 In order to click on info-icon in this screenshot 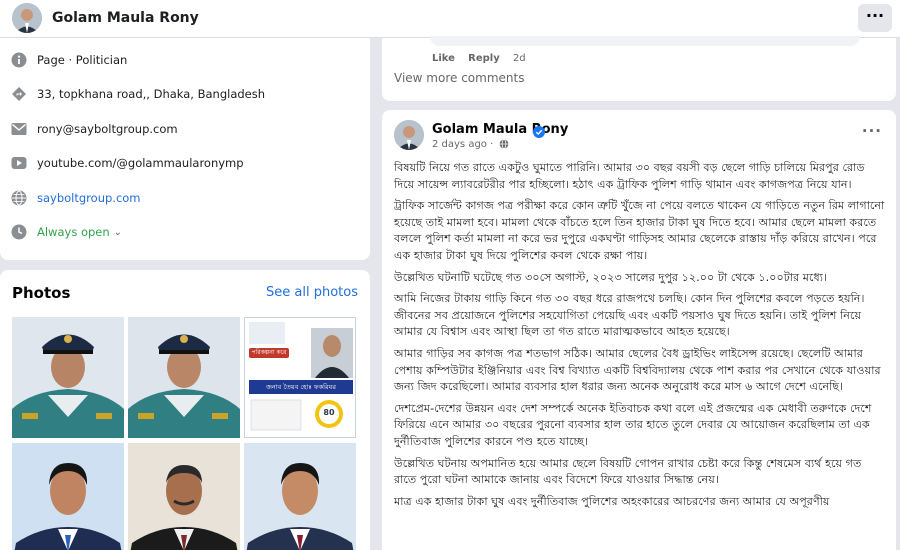, I will do `click(19, 60)`.